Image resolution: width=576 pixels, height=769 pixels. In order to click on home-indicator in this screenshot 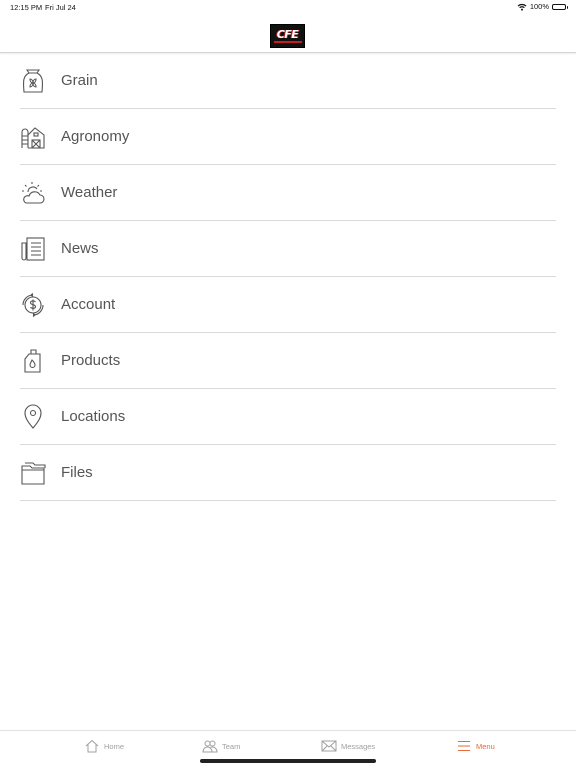, I will do `click(288, 761)`.